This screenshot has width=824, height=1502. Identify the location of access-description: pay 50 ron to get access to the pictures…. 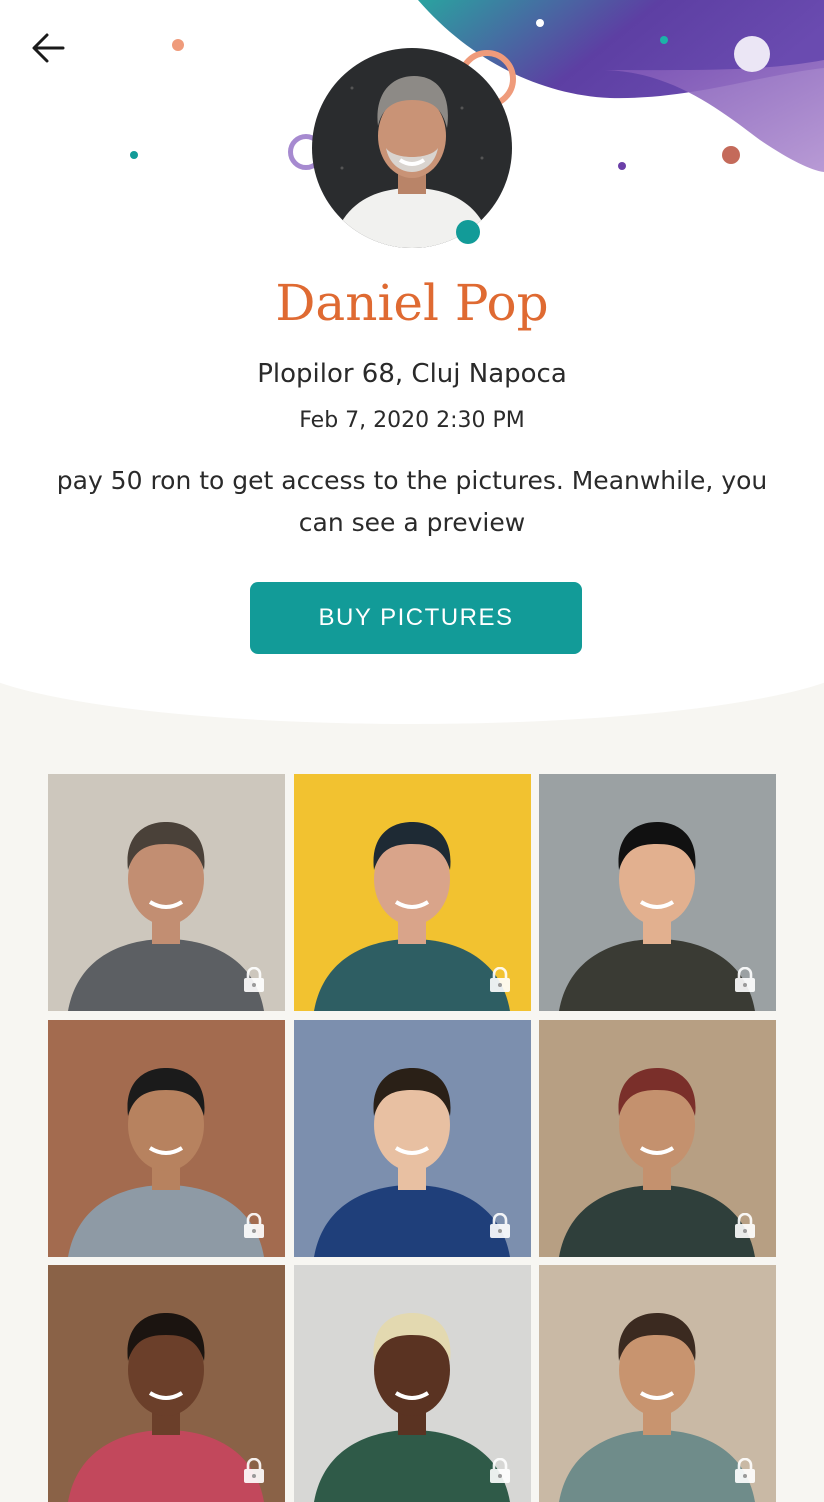
(412, 501).